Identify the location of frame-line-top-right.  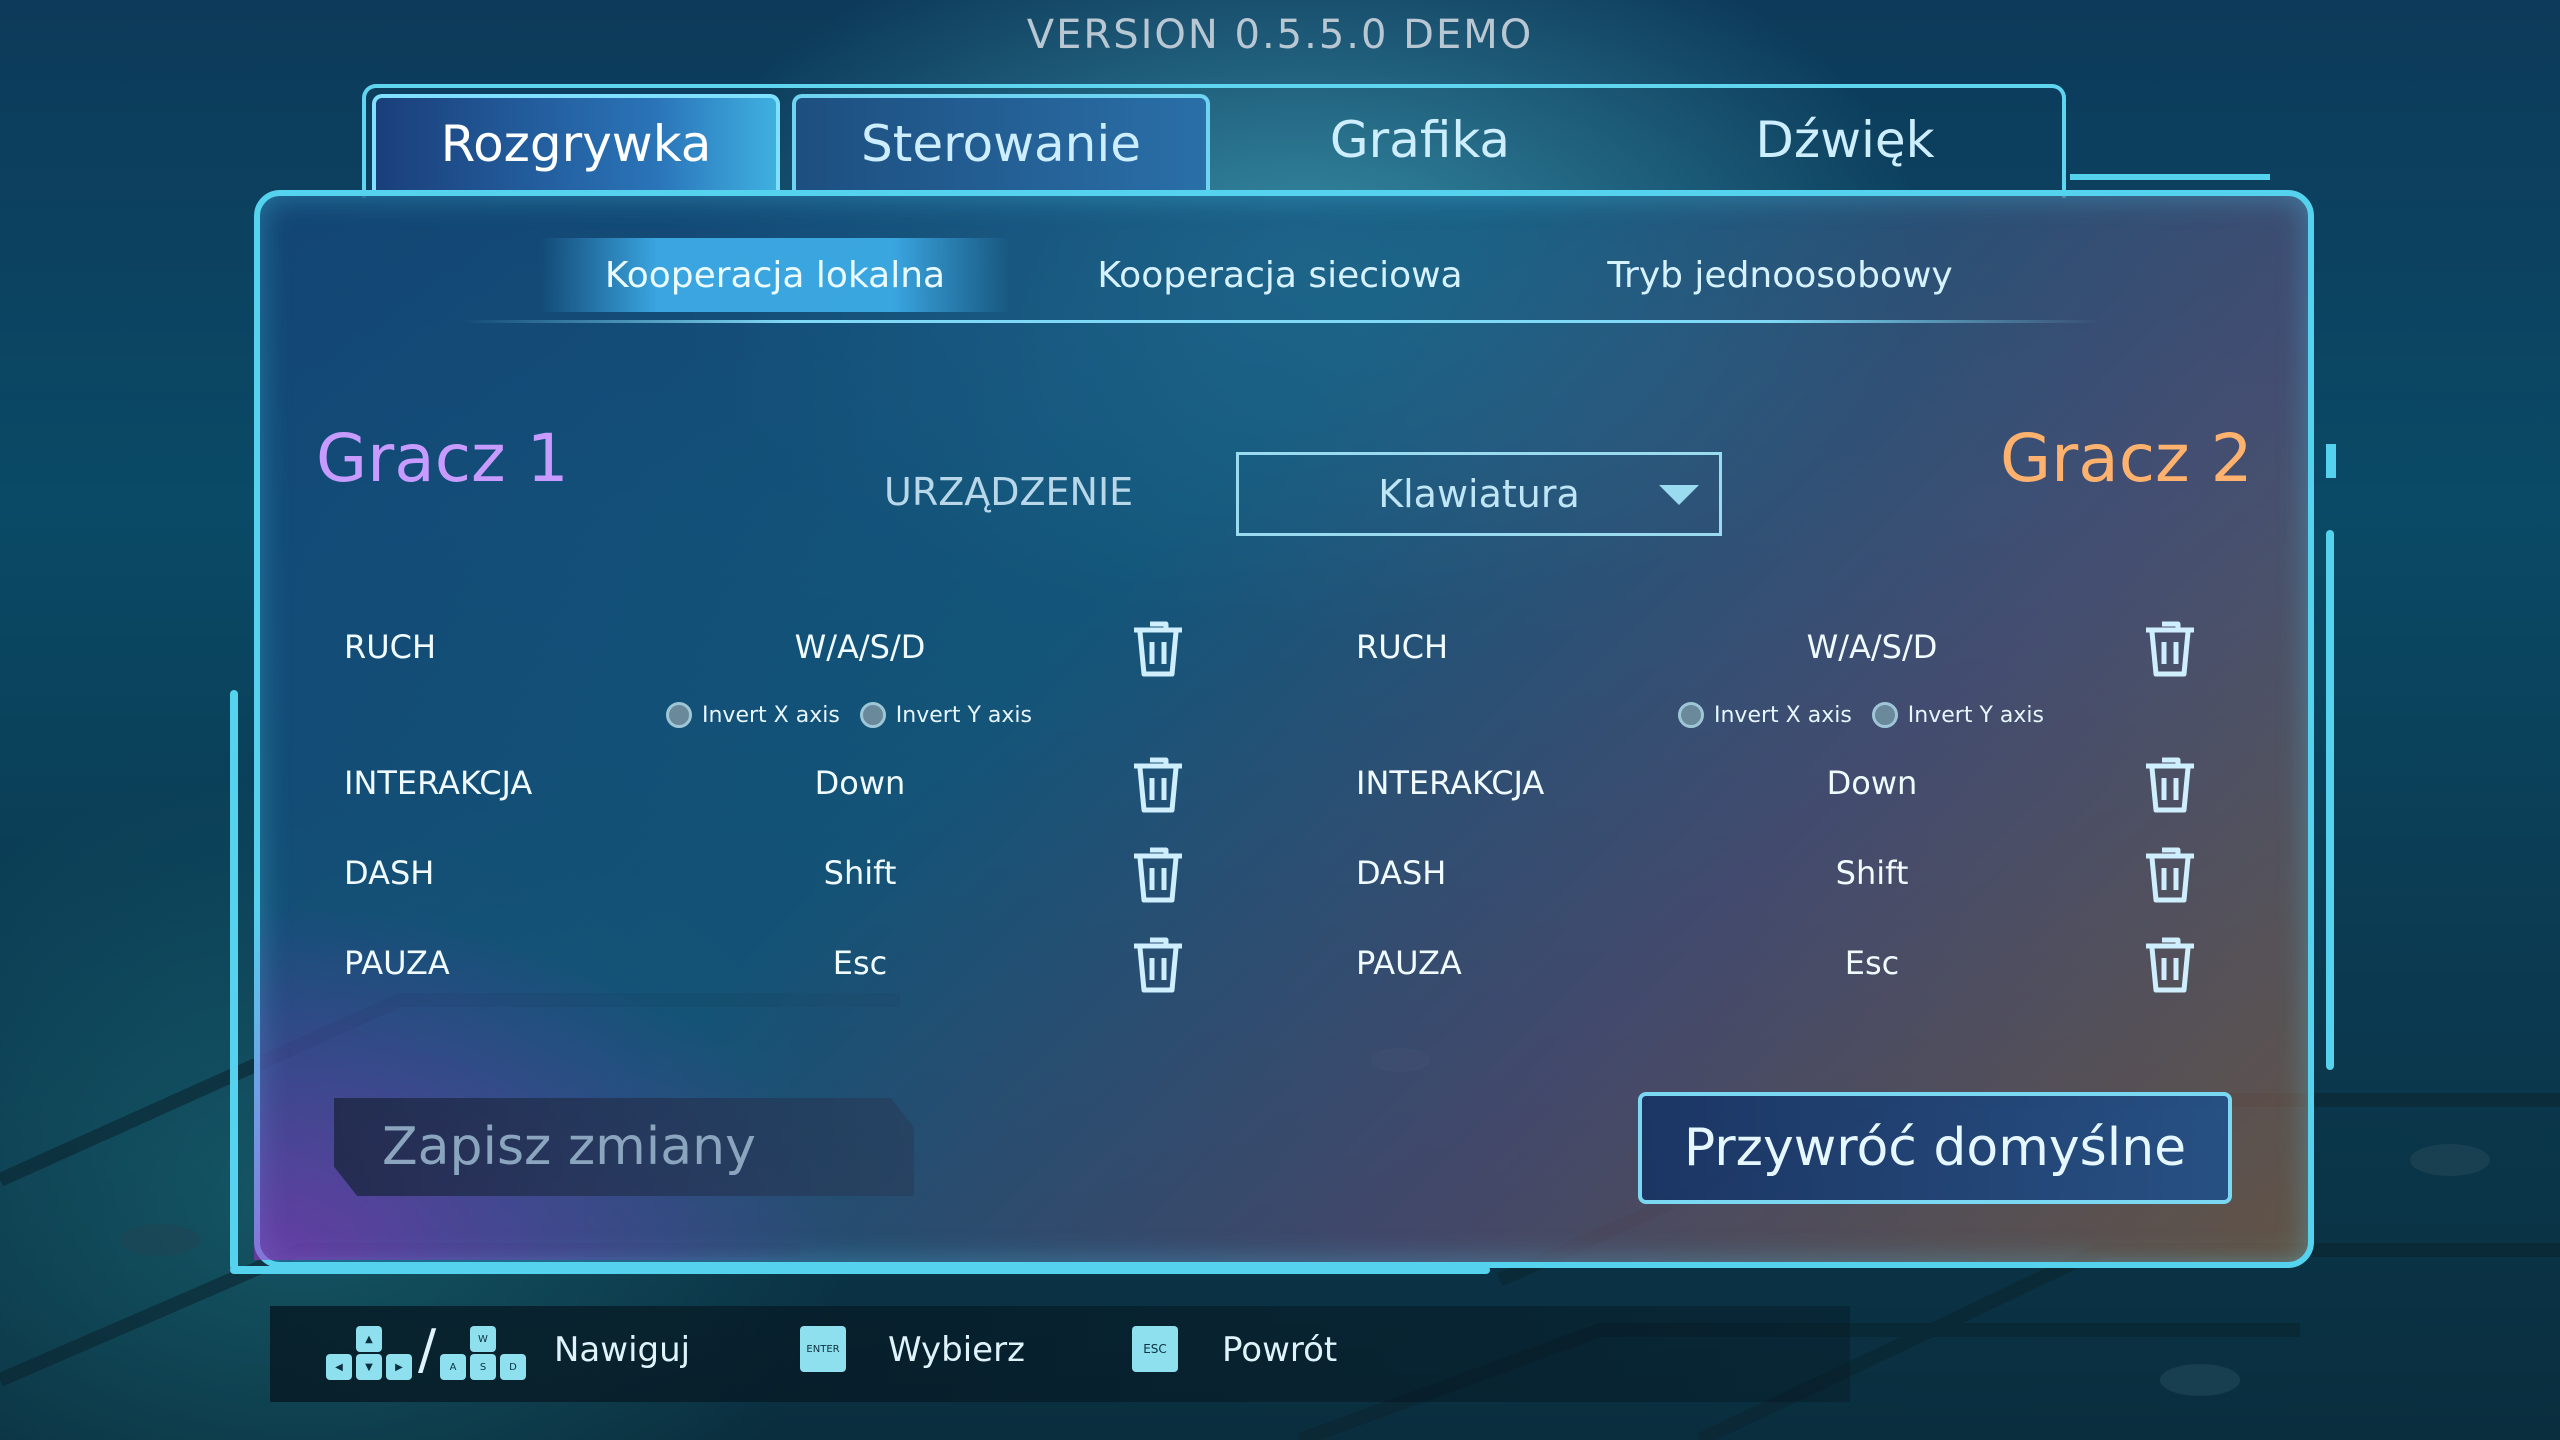
(2170, 177).